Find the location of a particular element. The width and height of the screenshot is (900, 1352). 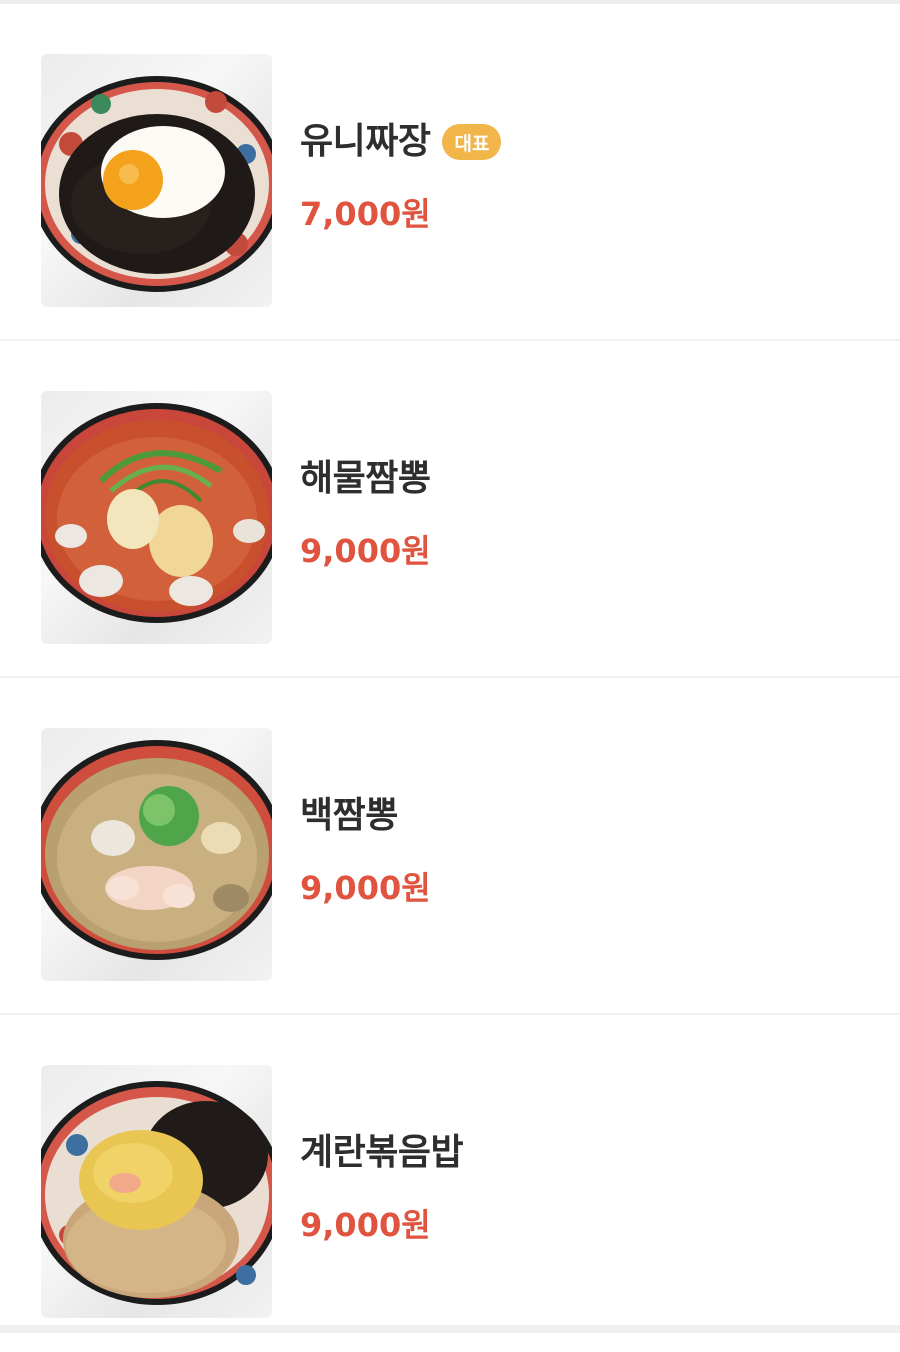

name-row: 유니짜장 대표 is located at coordinates (401, 142).